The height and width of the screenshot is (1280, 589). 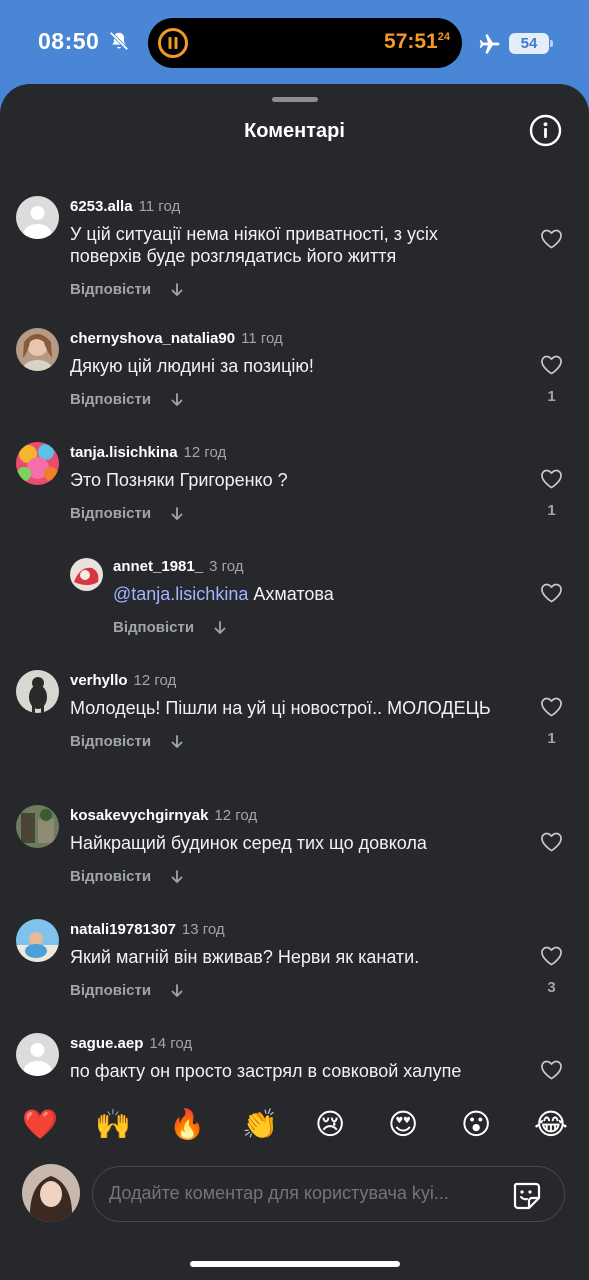 I want to click on comment-composer, so click(x=328, y=1194).